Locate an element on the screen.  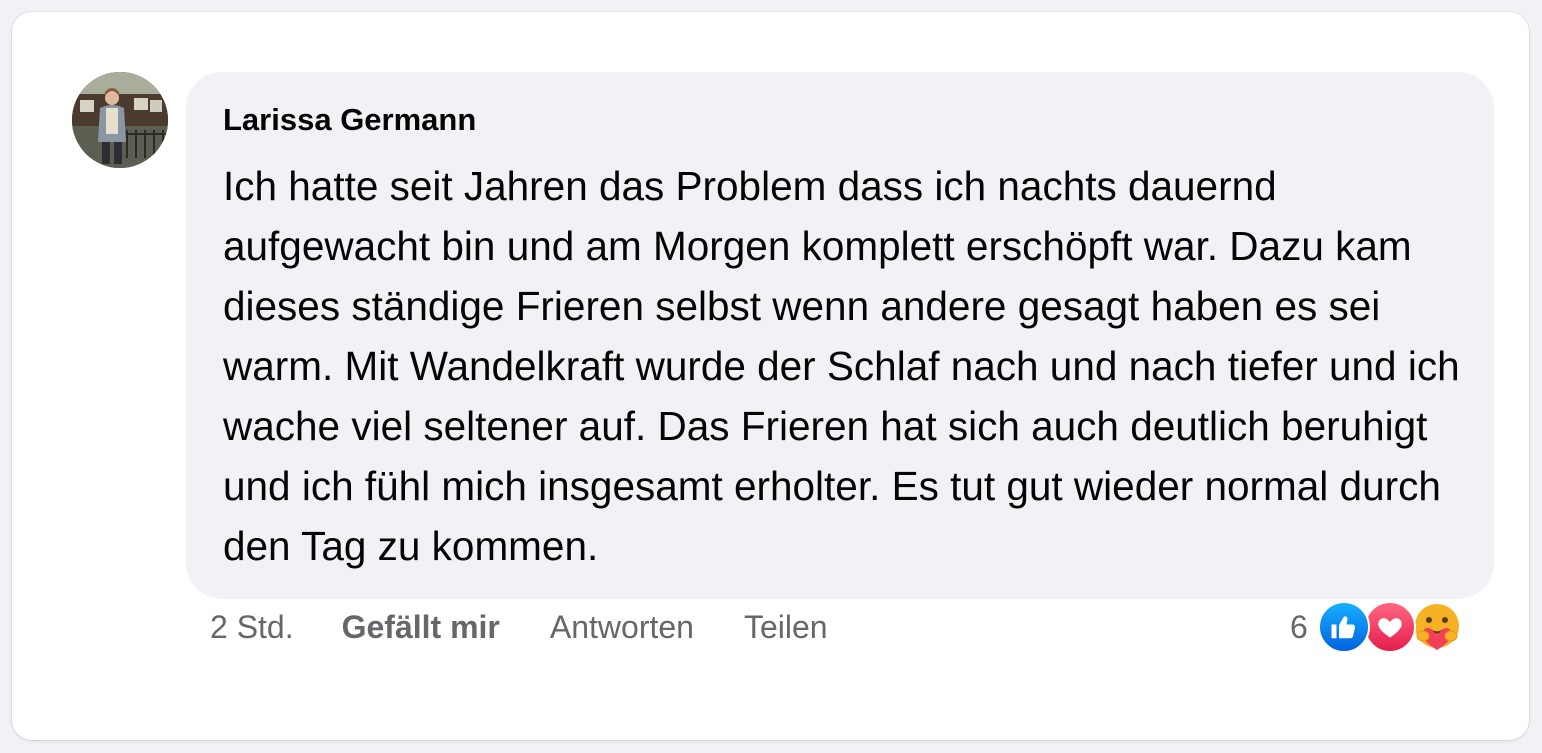
love-icon is located at coordinates (1389, 627).